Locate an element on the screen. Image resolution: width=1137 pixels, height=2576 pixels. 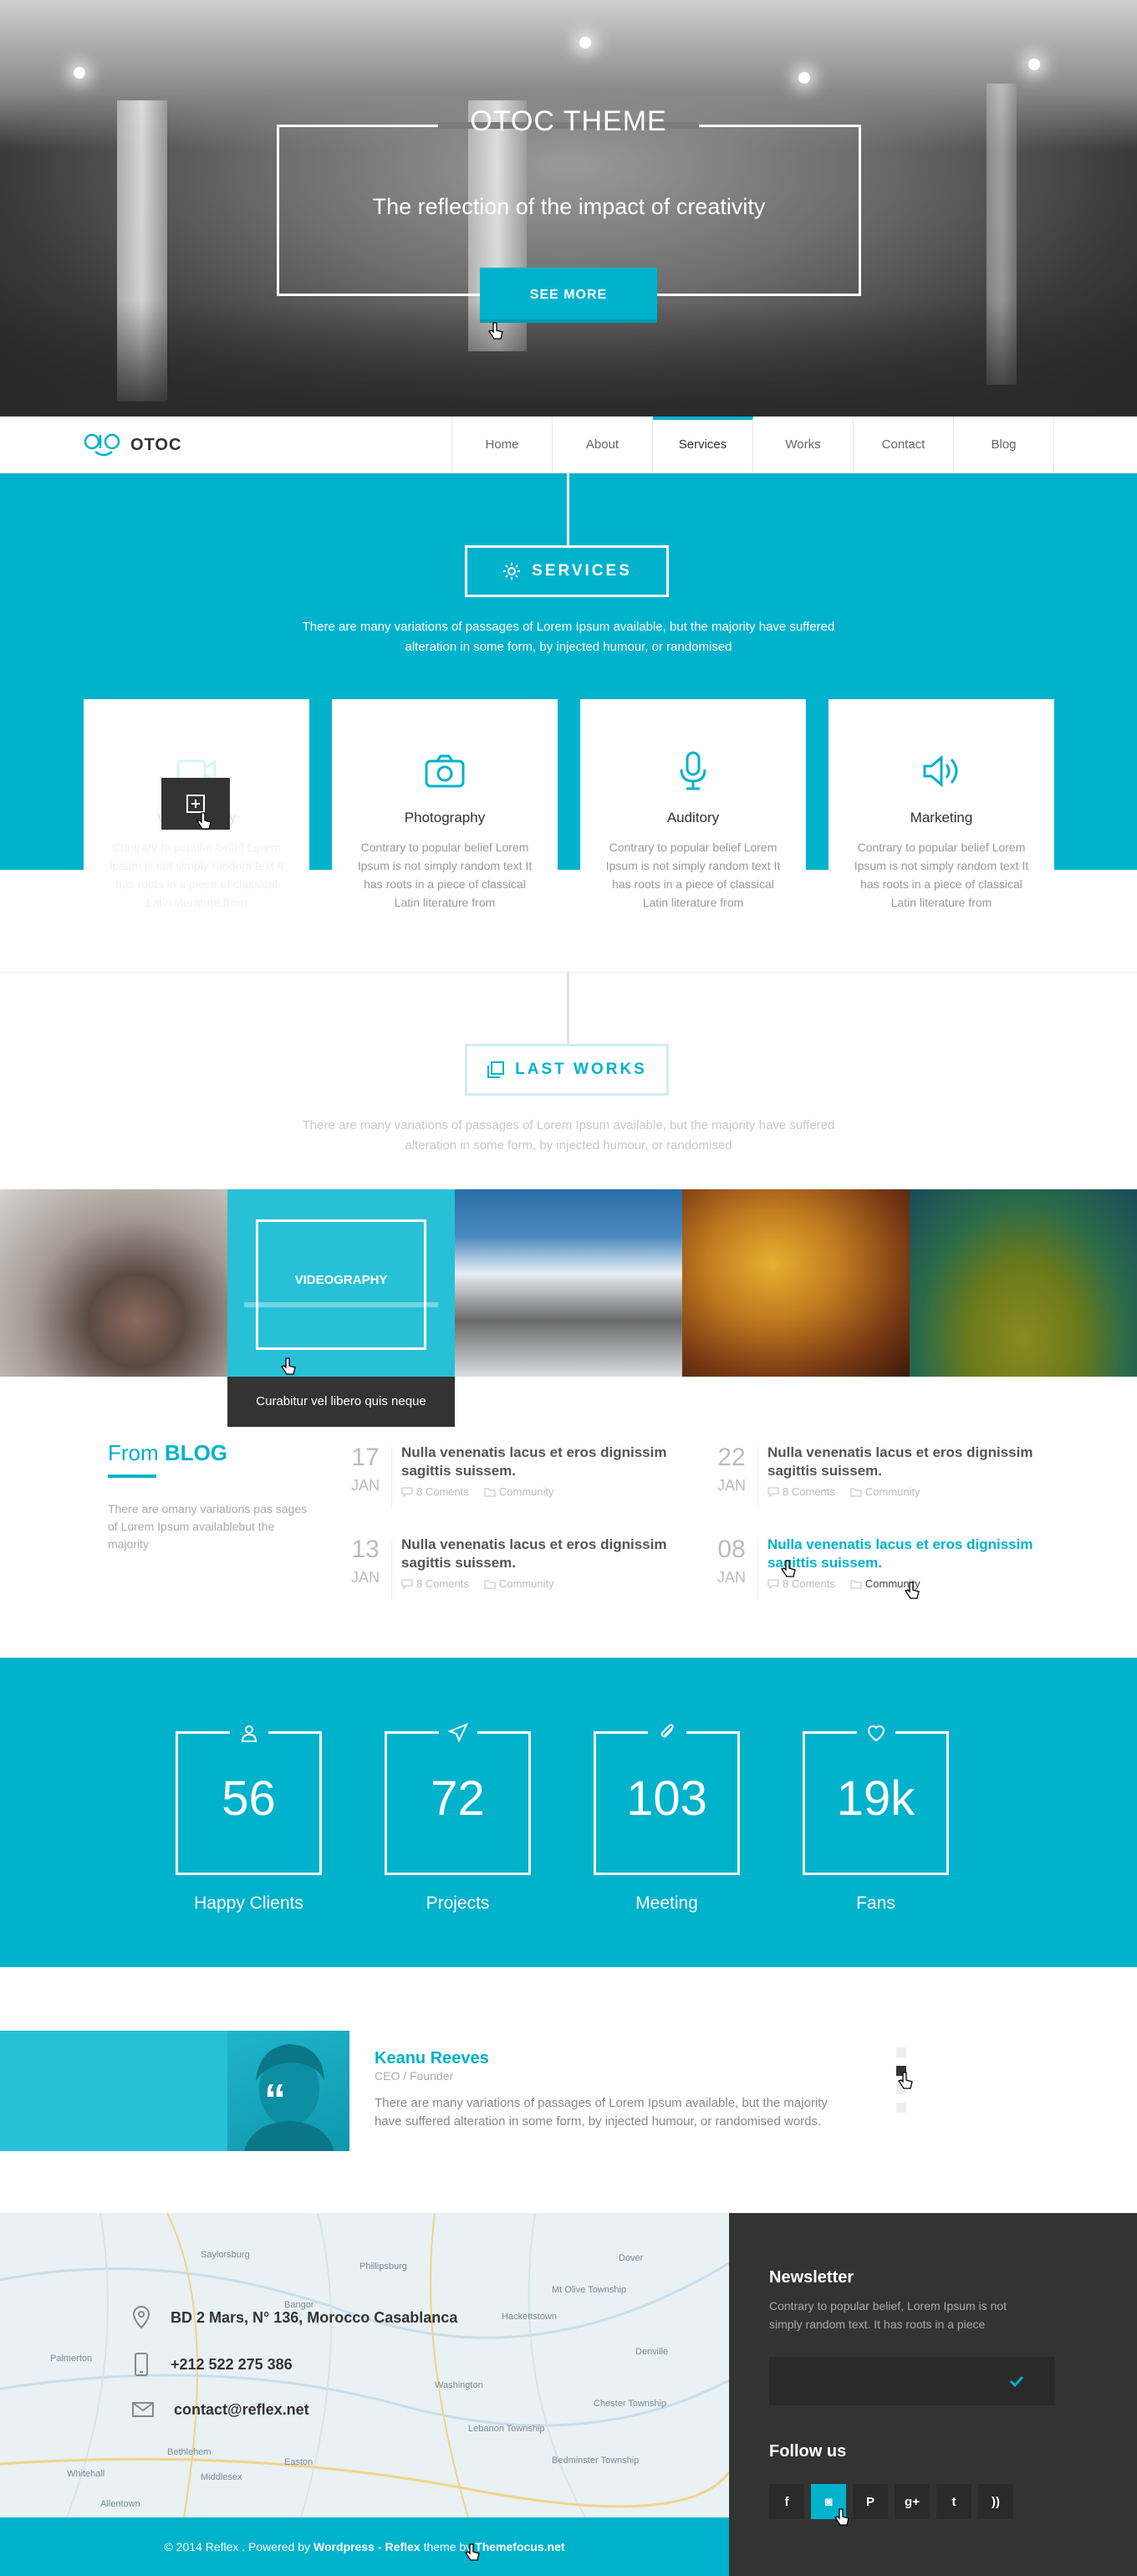
contact-email: contact@reflex.net is located at coordinates (241, 2410).